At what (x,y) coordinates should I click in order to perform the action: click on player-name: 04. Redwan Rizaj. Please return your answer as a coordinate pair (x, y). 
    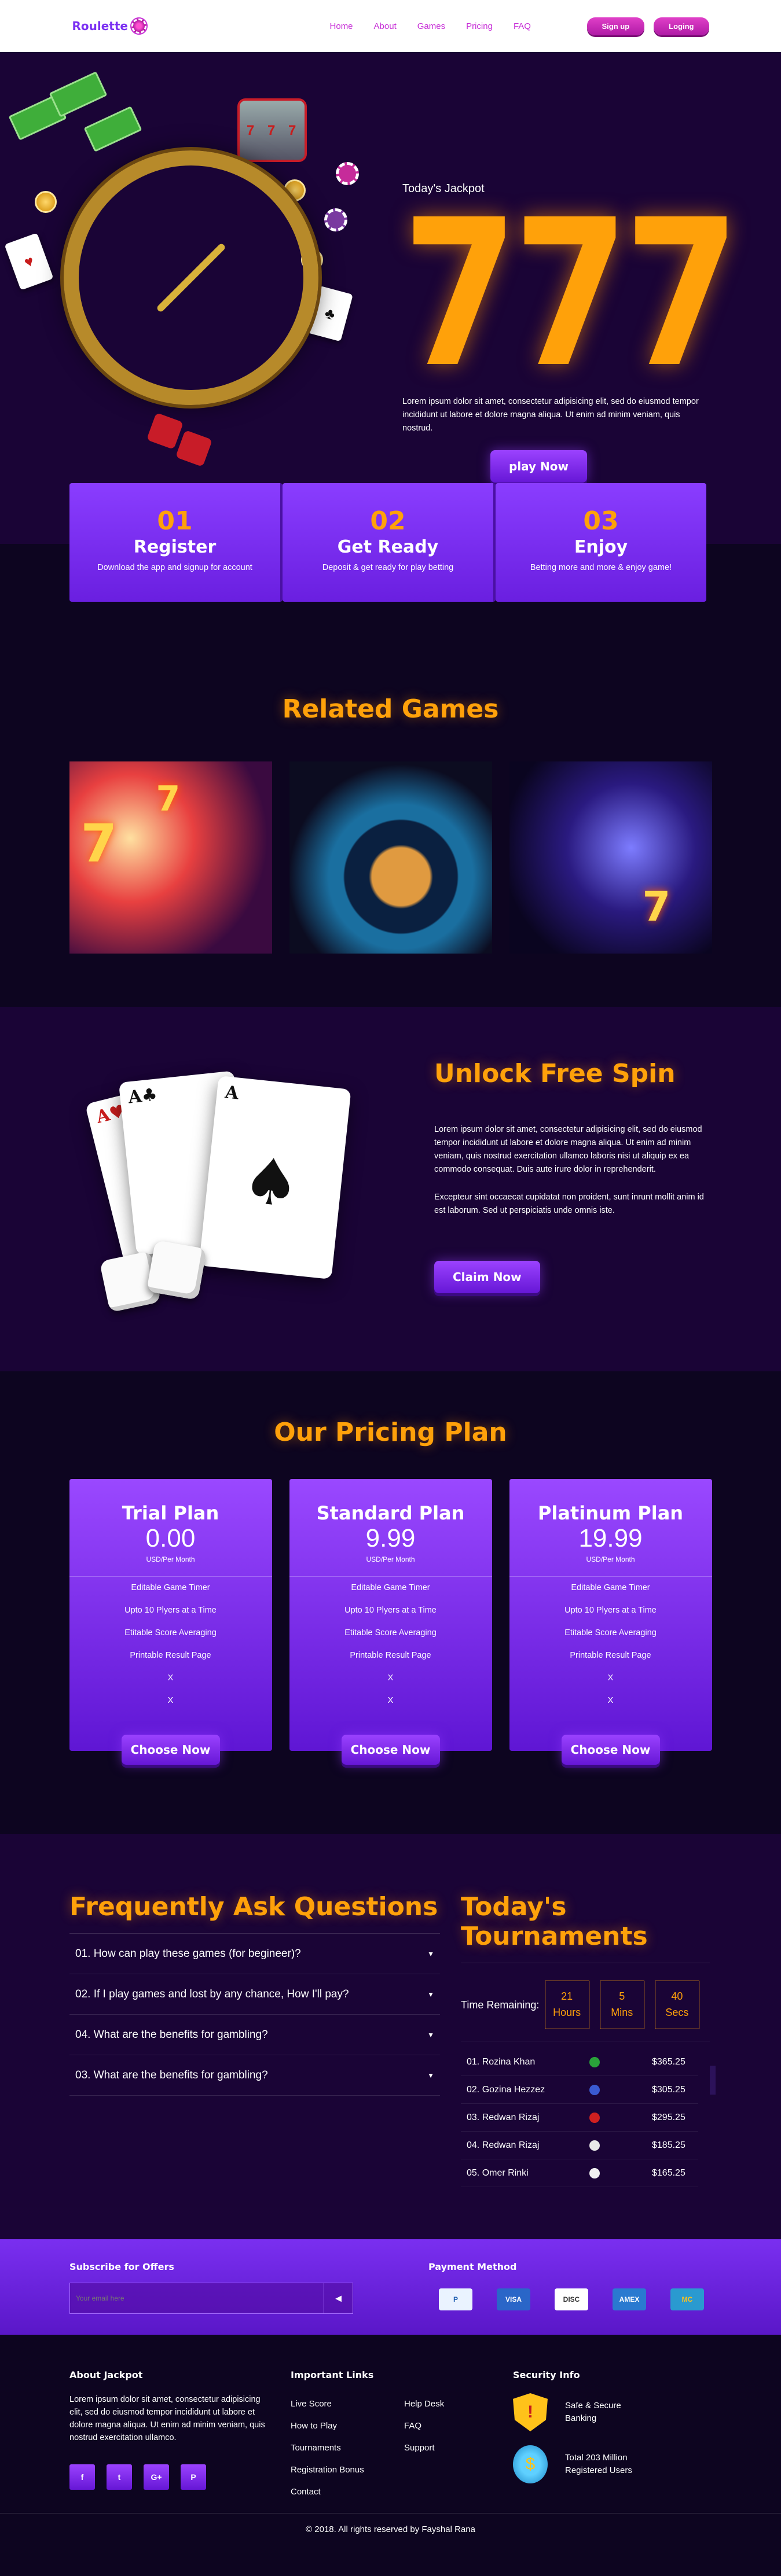
    Looking at the image, I should click on (504, 2145).